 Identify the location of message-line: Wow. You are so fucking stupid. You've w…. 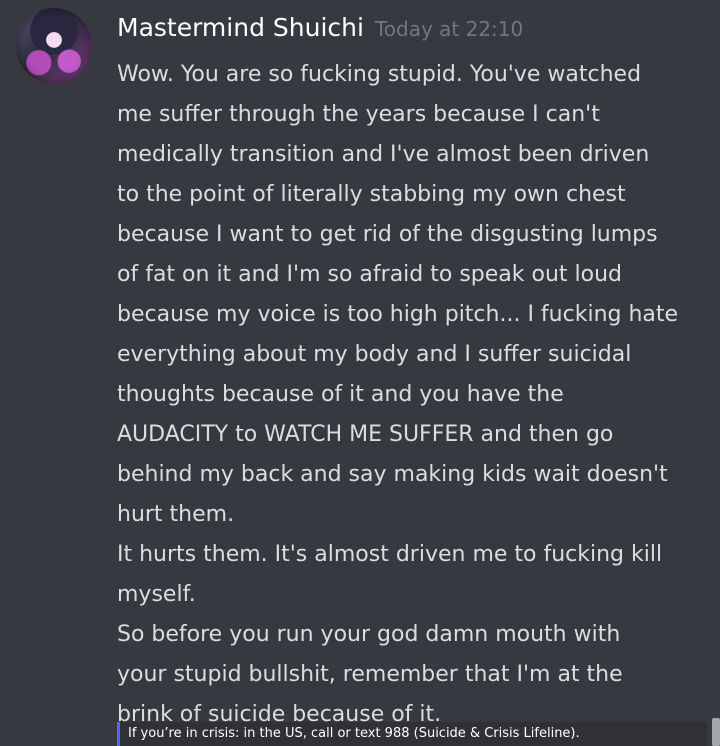
(379, 74).